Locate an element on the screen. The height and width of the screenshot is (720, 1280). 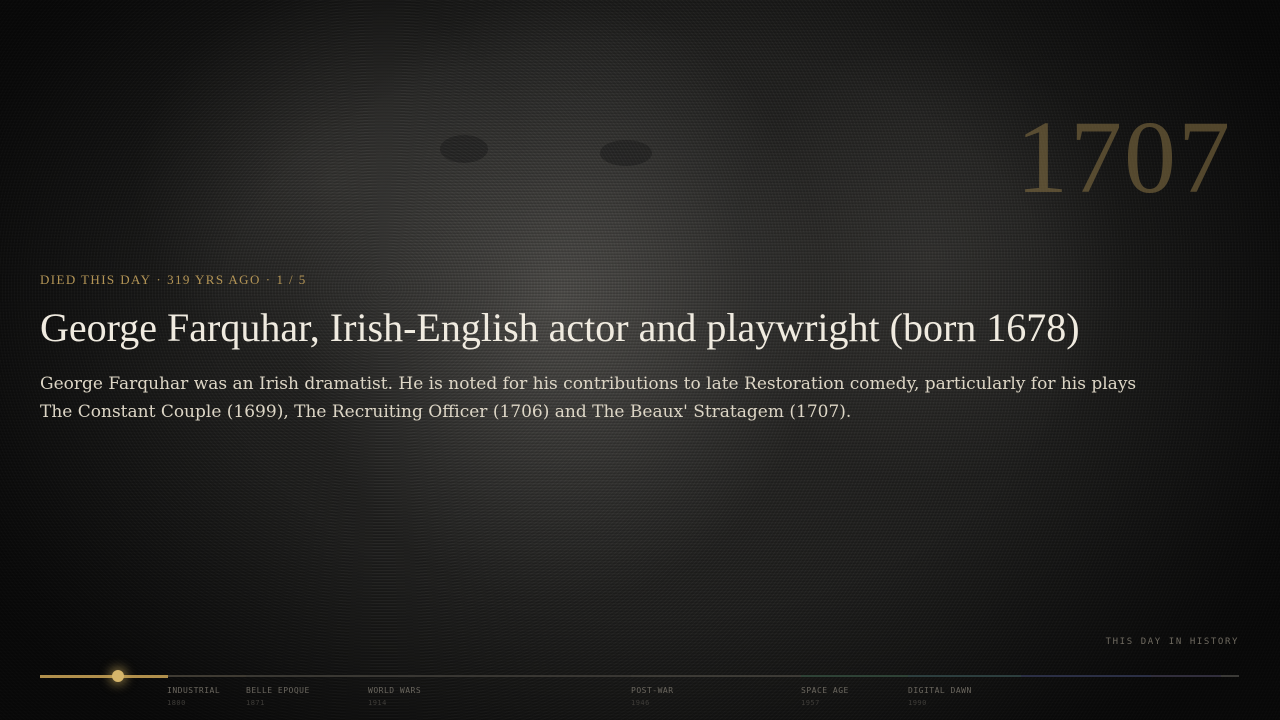
era-label-world-wars: WORLD WARS 1914 is located at coordinates (394, 696).